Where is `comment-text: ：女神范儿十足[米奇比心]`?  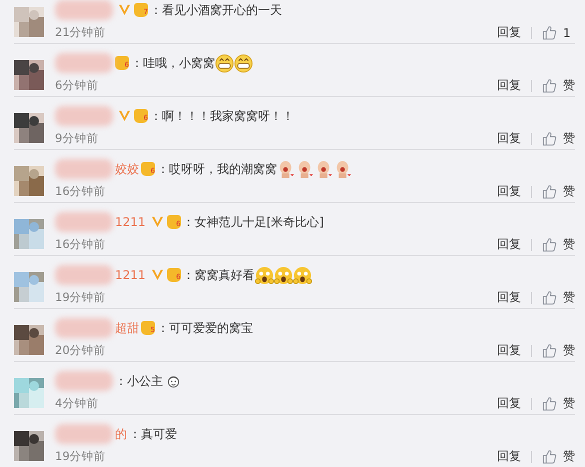
comment-text: ：女神范儿十足[米奇比心] is located at coordinates (253, 222).